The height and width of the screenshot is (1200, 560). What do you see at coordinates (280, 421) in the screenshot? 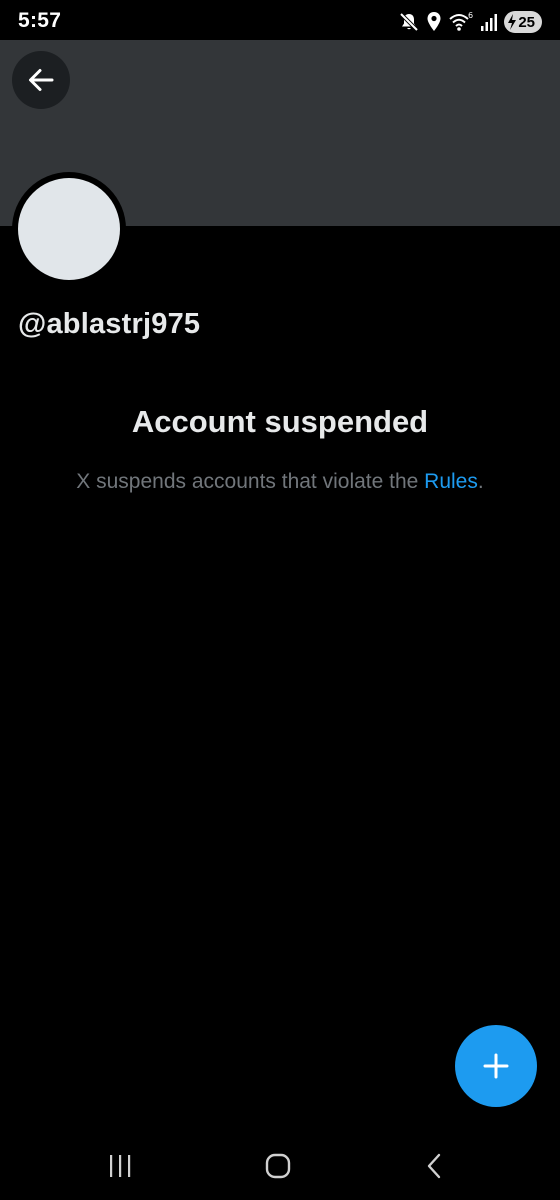
I see `suspended-title: Account suspended` at bounding box center [280, 421].